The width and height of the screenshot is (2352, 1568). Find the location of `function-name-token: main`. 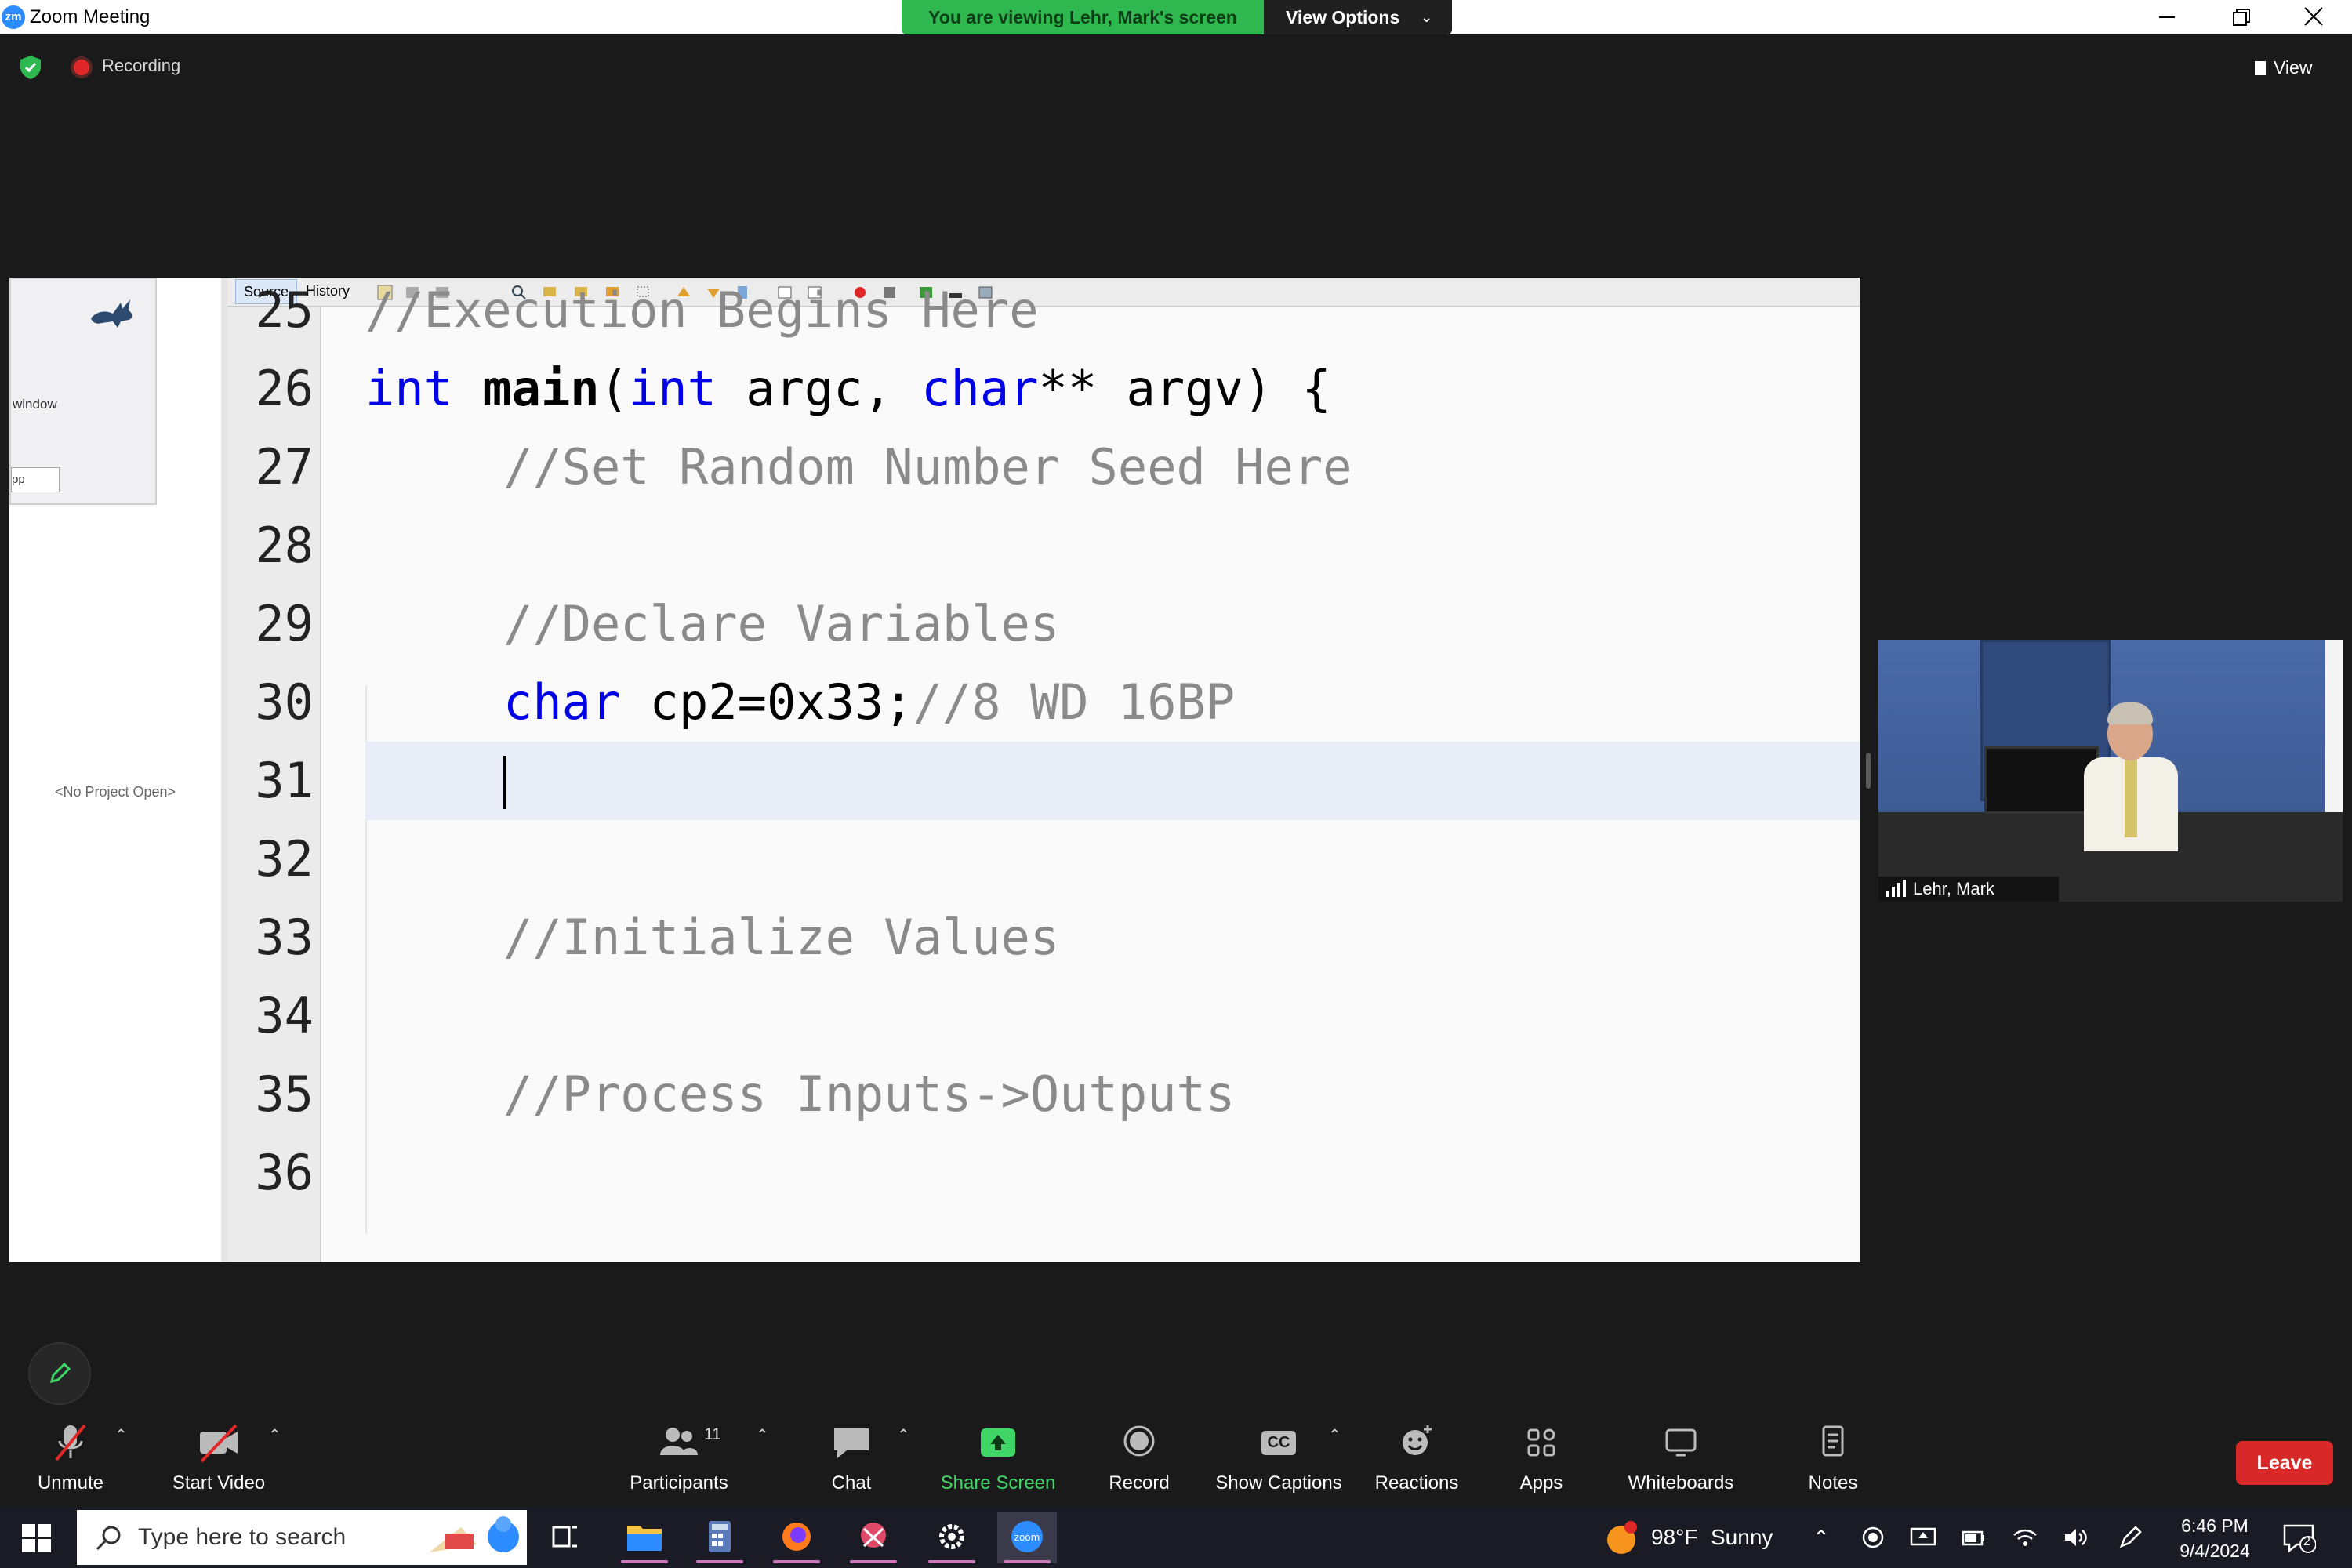

function-name-token: main is located at coordinates (541, 388).